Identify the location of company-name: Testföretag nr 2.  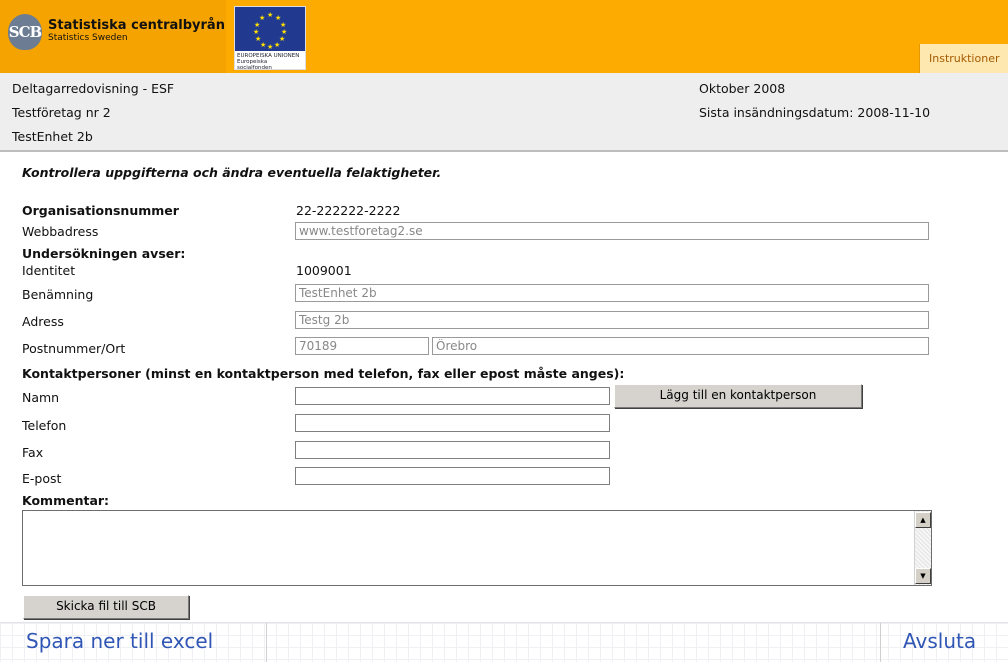
(61, 112).